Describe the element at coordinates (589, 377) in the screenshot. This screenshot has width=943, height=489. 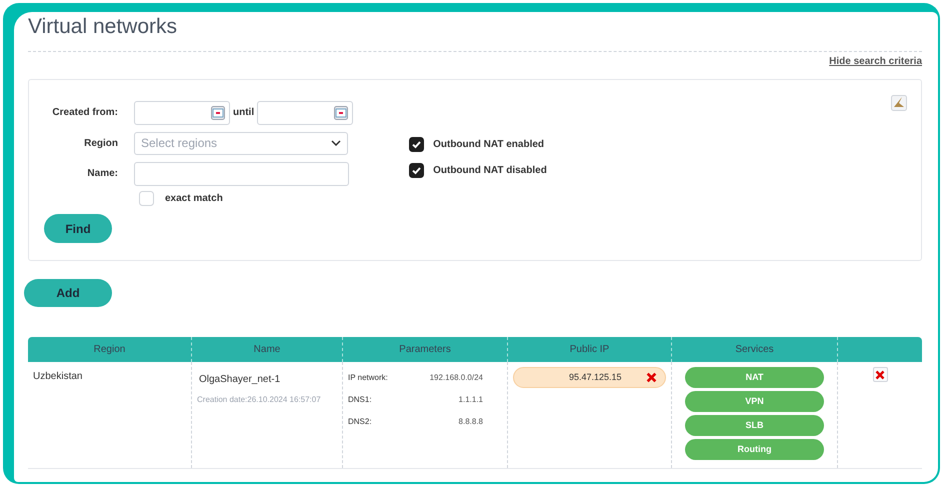
I see `public-ip-chip: 95.47.125.15` at that location.